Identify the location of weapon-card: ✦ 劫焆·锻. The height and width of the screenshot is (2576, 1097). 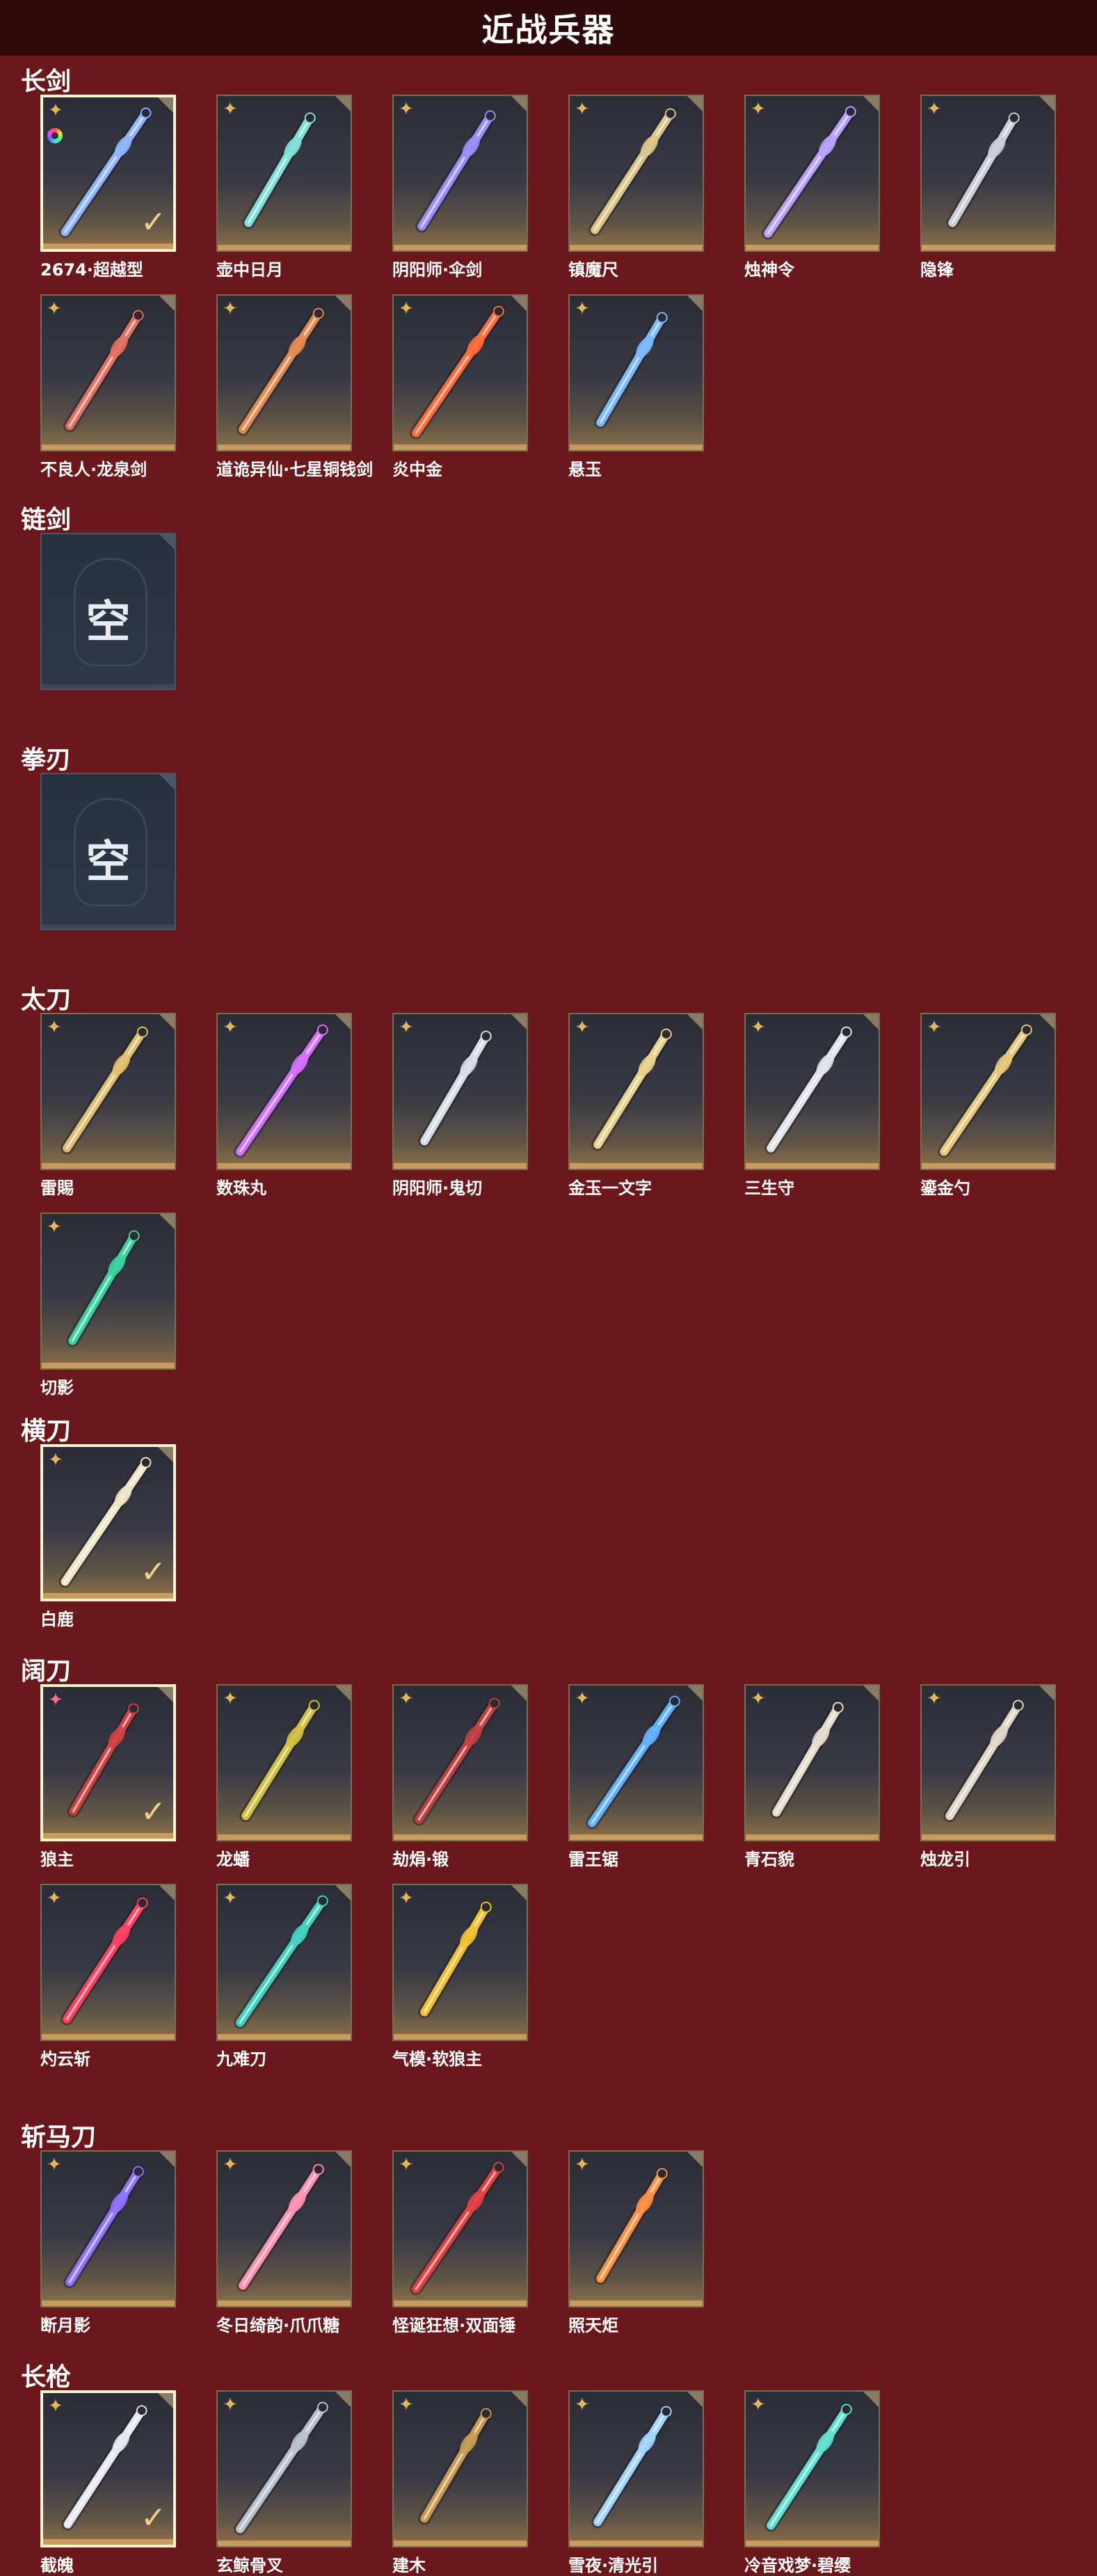
(460, 1777).